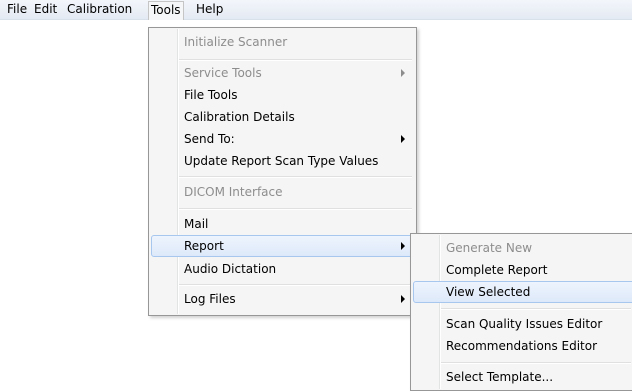  Describe the element at coordinates (230, 269) in the screenshot. I see `menu-item-label: Audio Dictation` at that location.